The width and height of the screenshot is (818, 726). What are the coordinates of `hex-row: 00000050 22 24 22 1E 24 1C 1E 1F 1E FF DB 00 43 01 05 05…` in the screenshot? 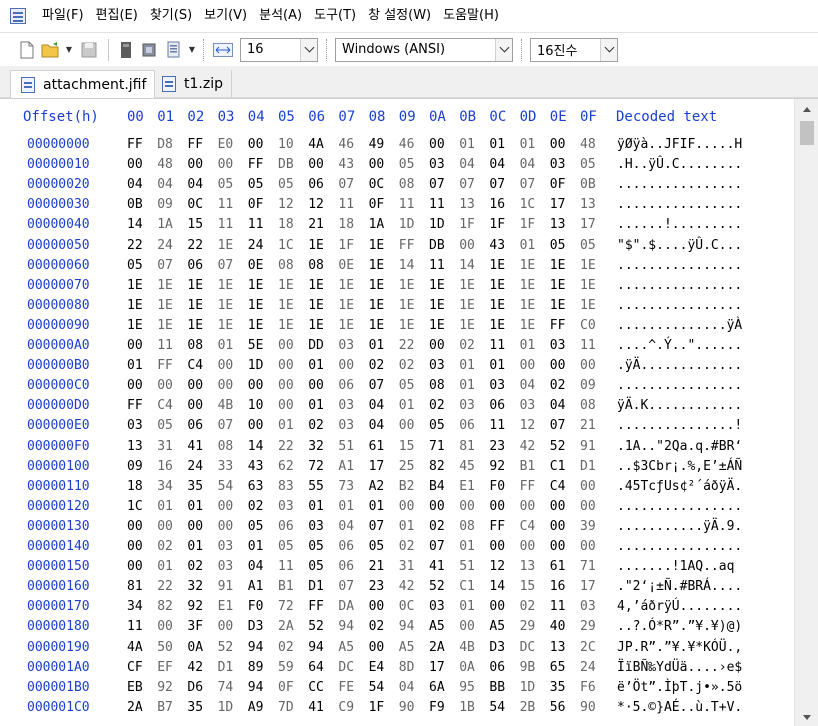 It's located at (395, 246).